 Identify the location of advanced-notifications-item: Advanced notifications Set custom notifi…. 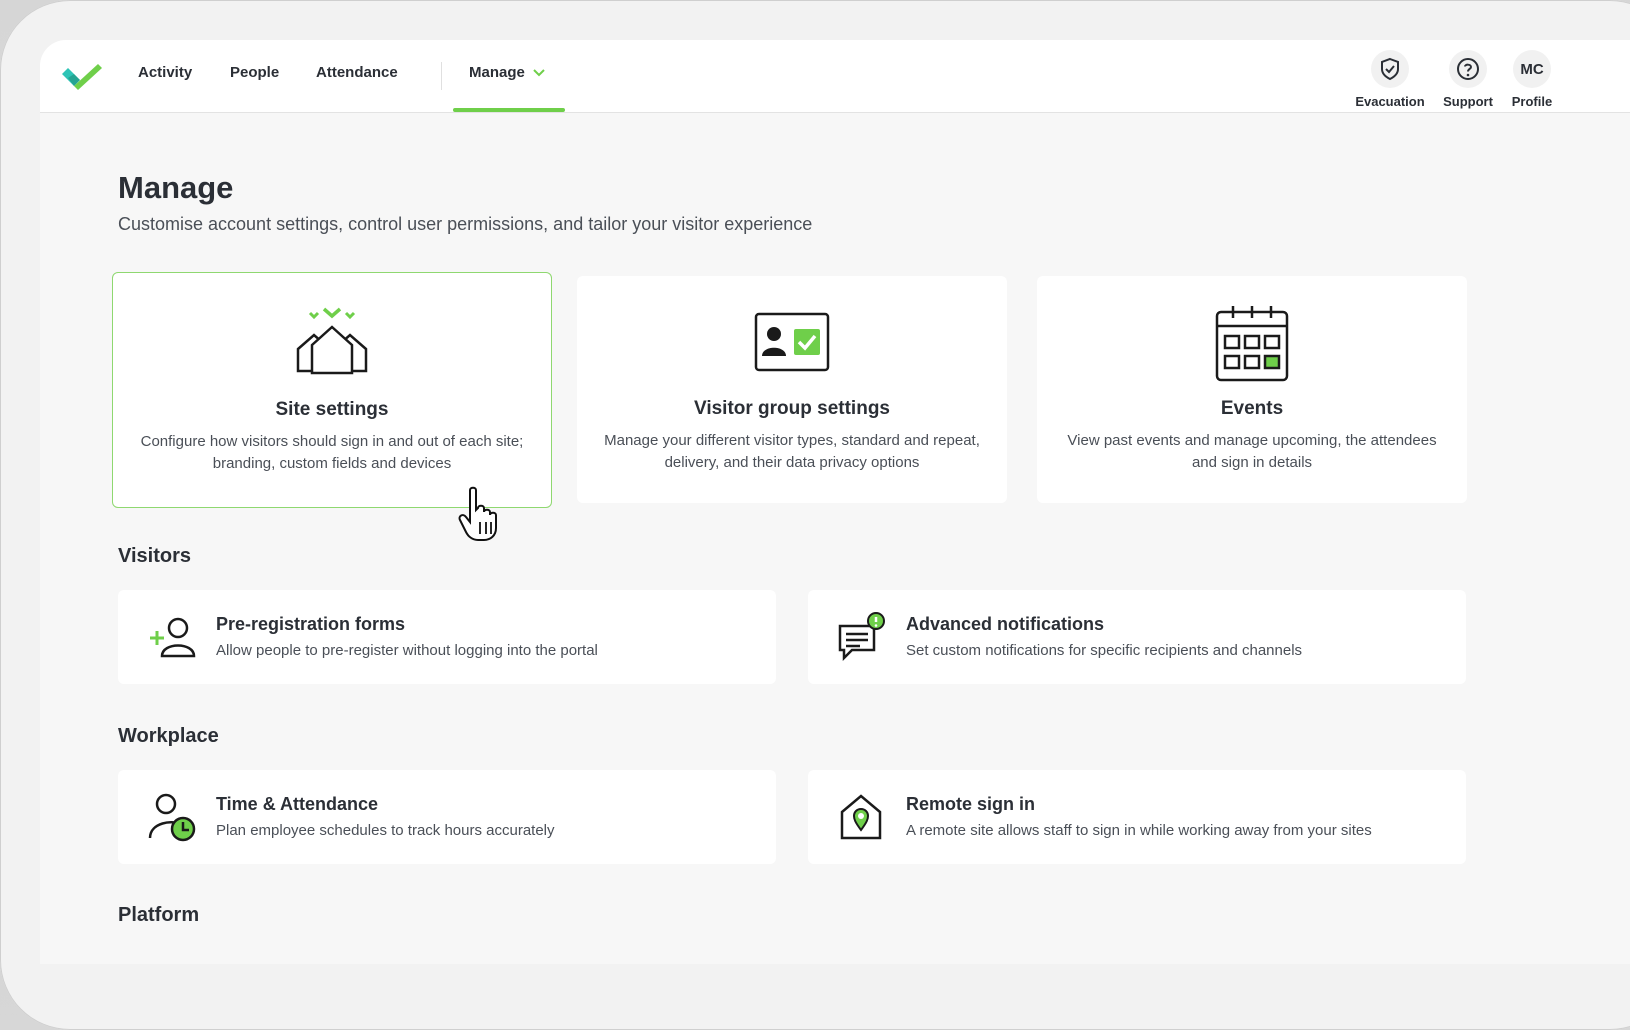
(1137, 637).